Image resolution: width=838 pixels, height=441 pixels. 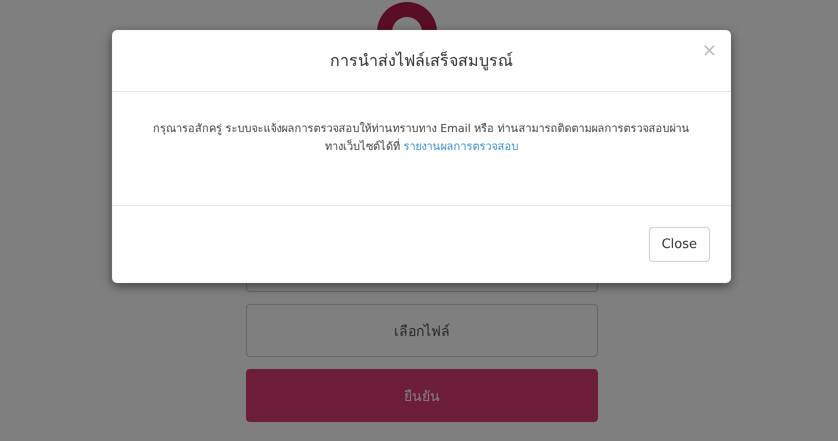 What do you see at coordinates (422, 395) in the screenshot?
I see `confirm-button: ยืนยัน` at bounding box center [422, 395].